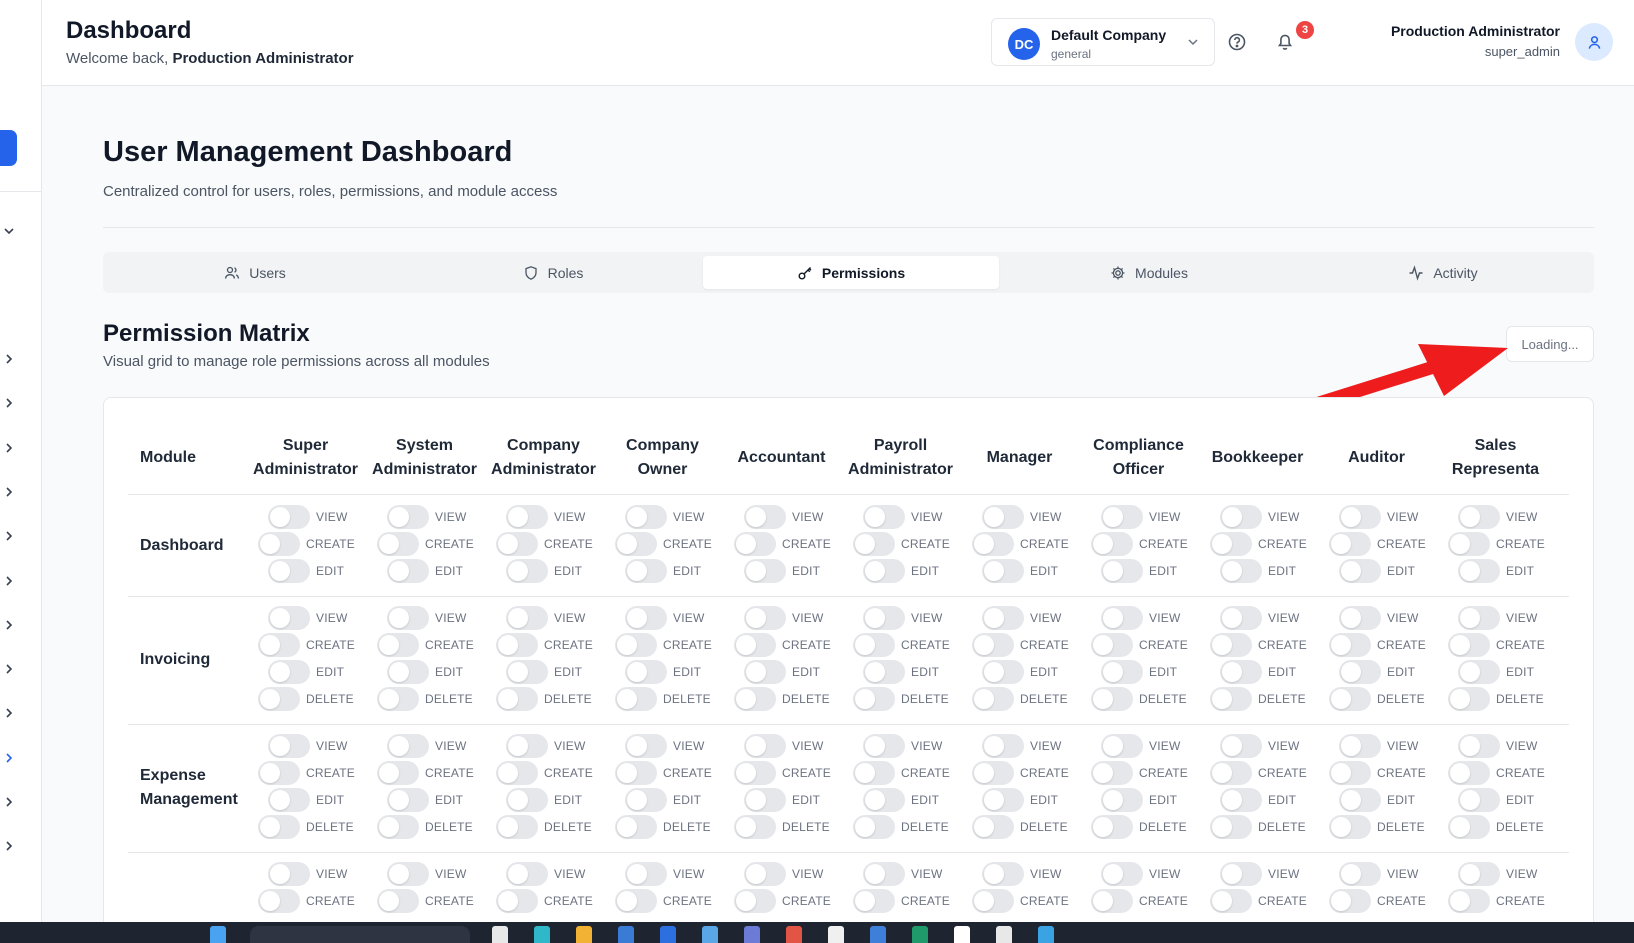 The width and height of the screenshot is (1634, 943). What do you see at coordinates (851, 272) in the screenshot?
I see `tab-permissions: Permissions` at bounding box center [851, 272].